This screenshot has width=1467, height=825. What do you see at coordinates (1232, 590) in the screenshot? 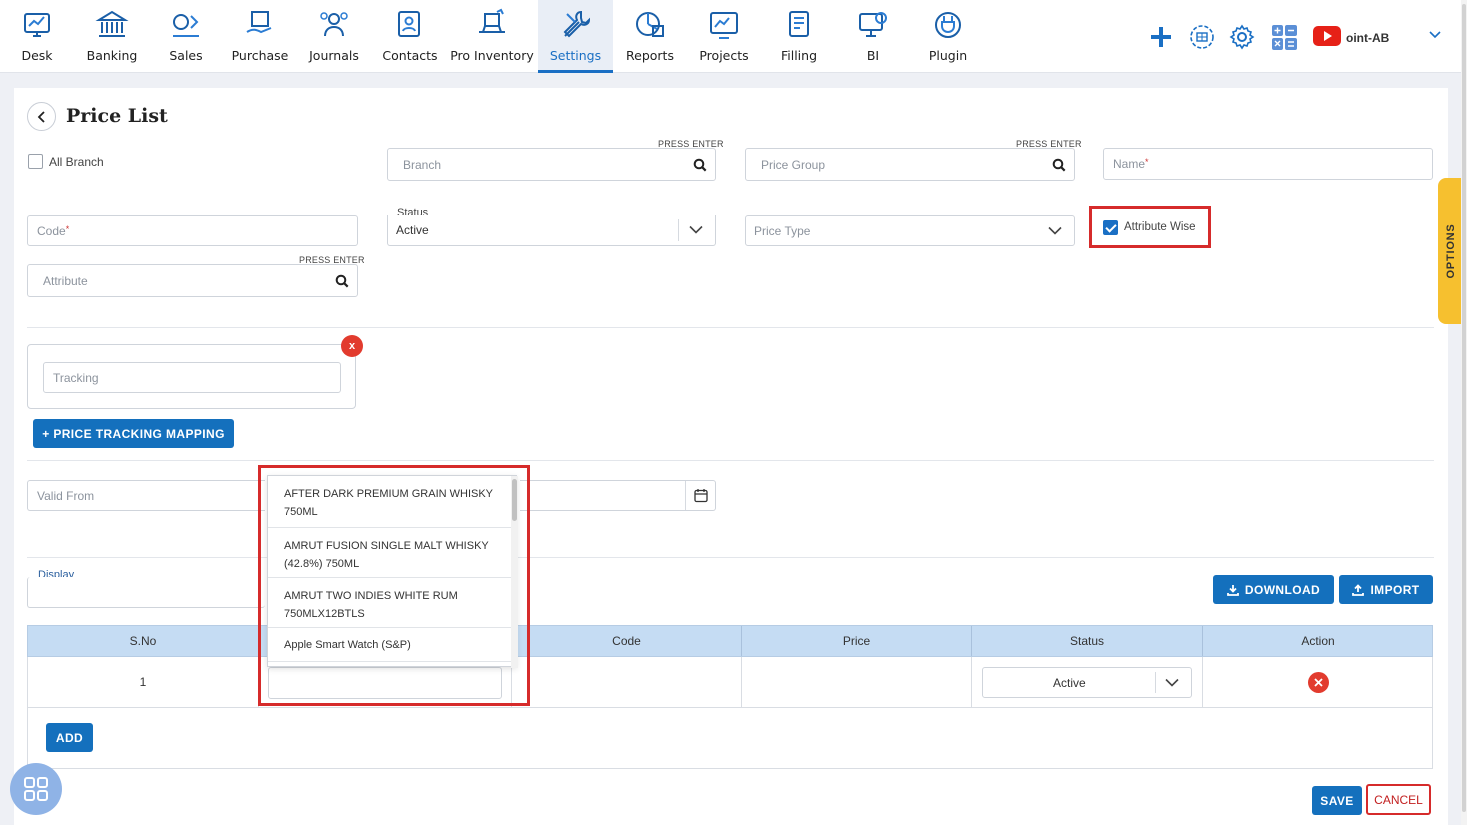
I see `download-icon` at bounding box center [1232, 590].